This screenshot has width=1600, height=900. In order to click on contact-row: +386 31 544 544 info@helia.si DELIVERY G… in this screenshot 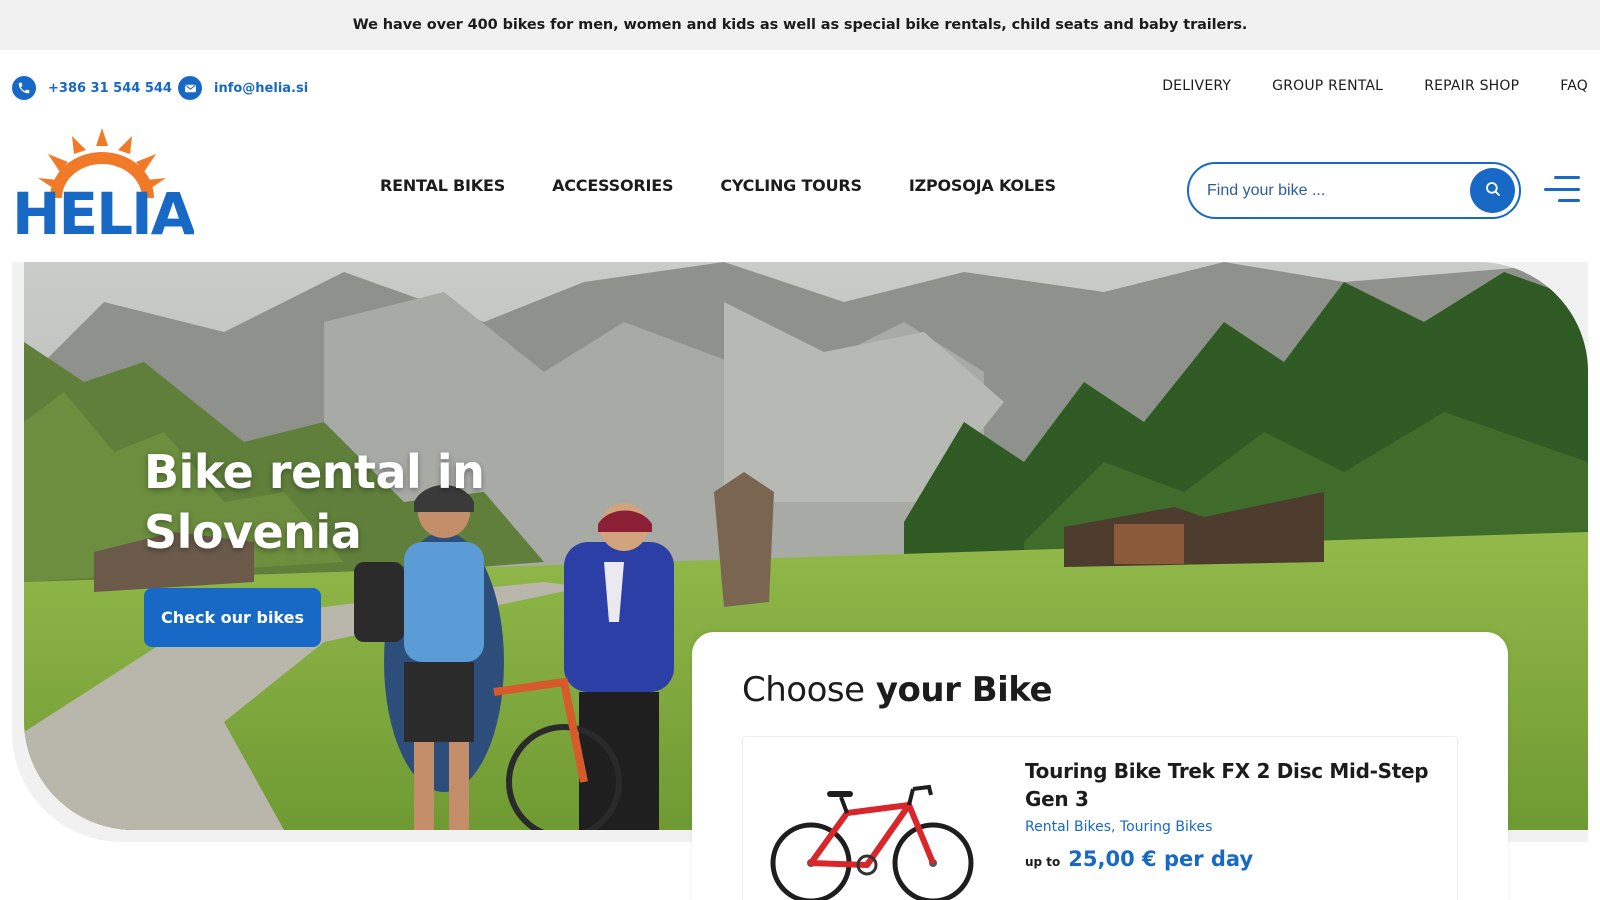, I will do `click(800, 88)`.